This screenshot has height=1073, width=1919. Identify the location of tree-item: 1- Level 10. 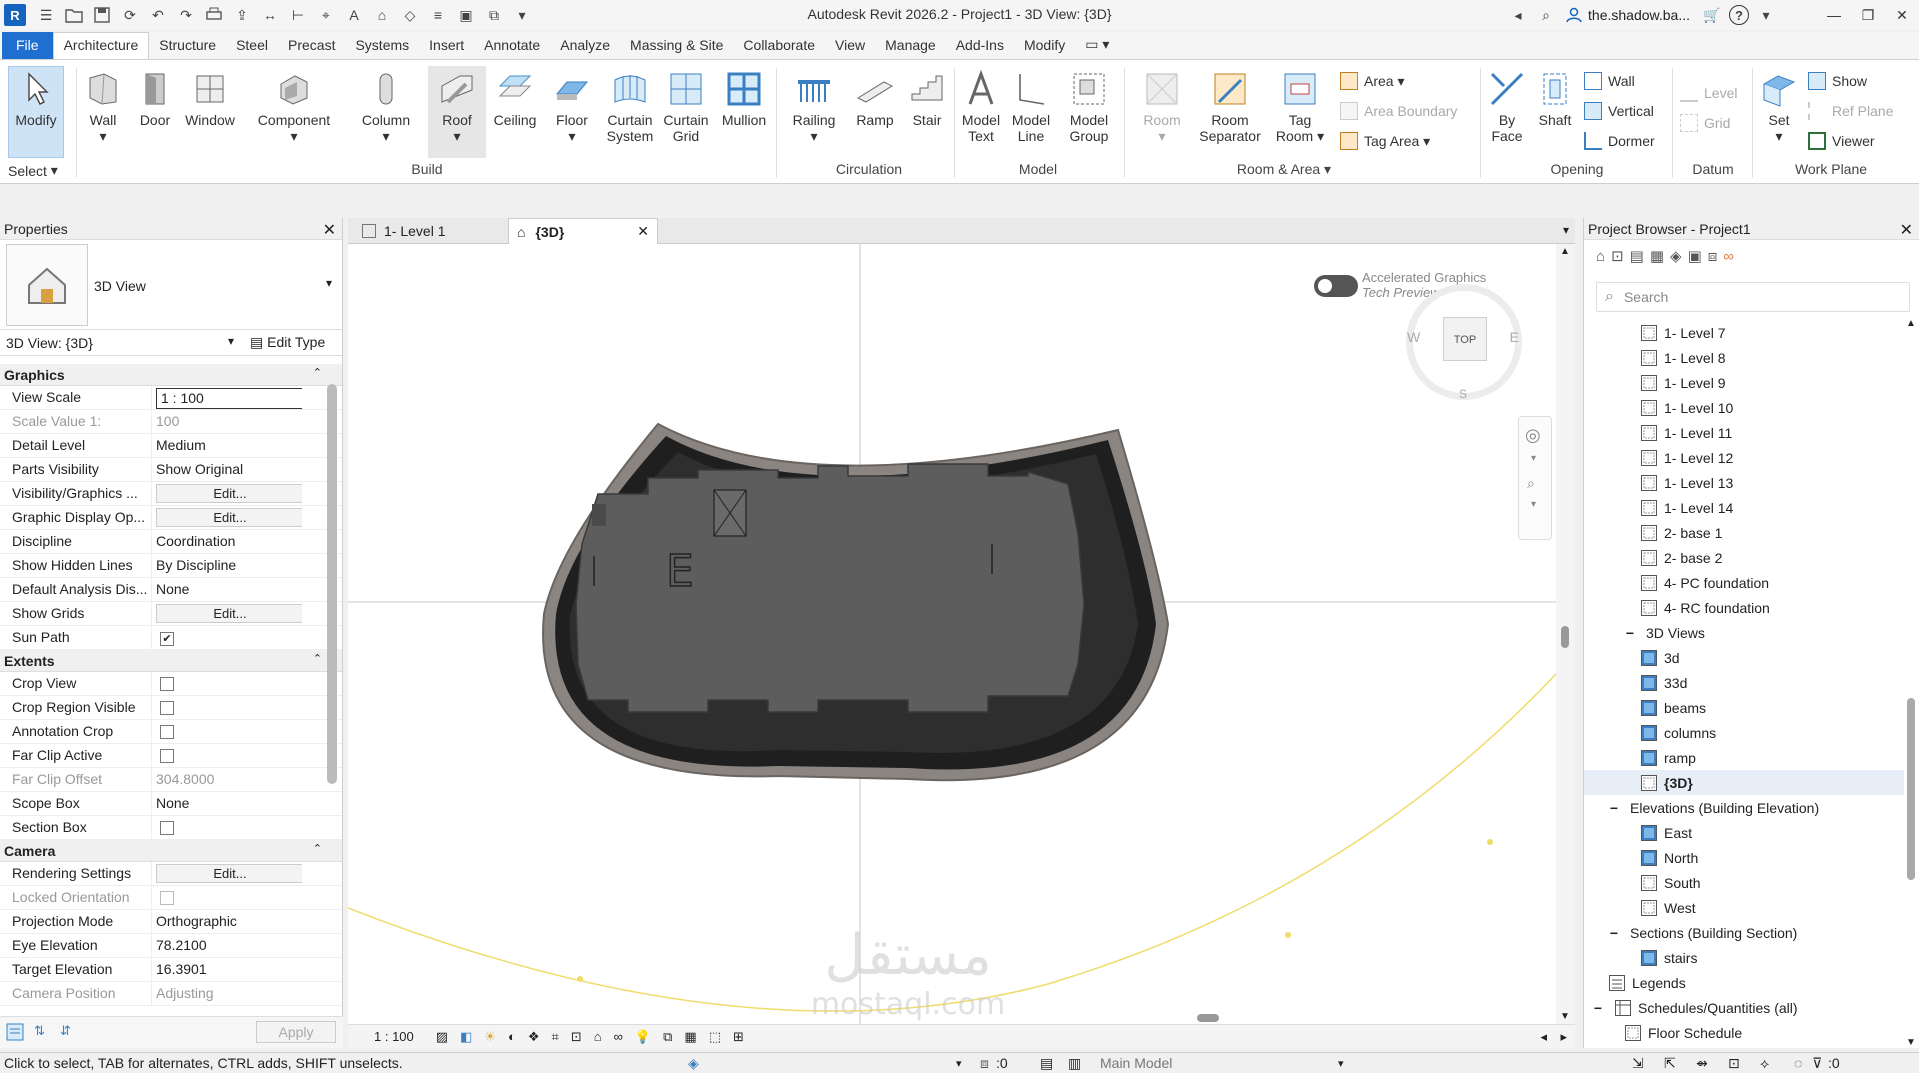
(1744, 407).